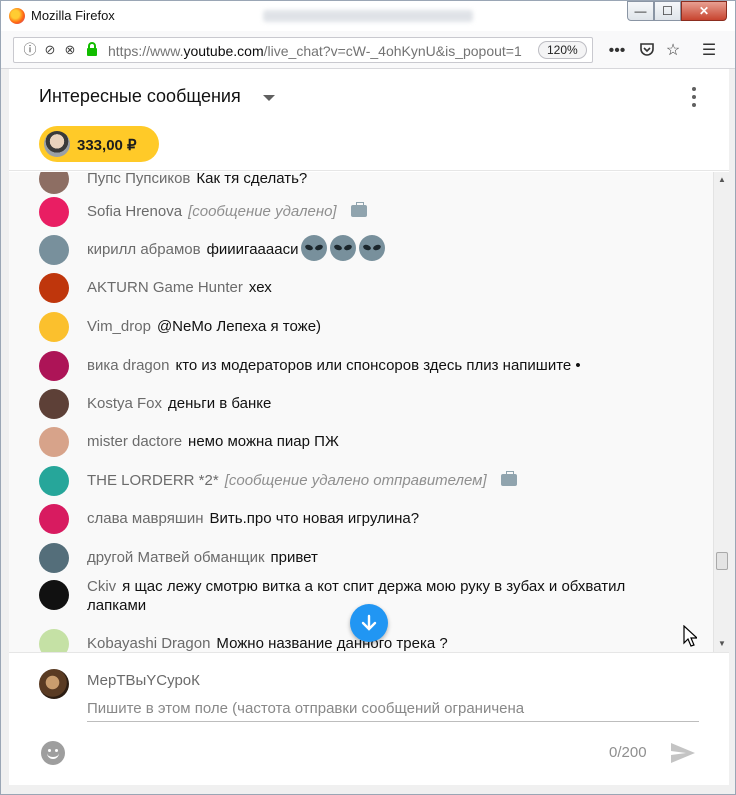 The height and width of the screenshot is (795, 736). Describe the element at coordinates (617, 51) in the screenshot. I see `more-icon: •••` at that location.